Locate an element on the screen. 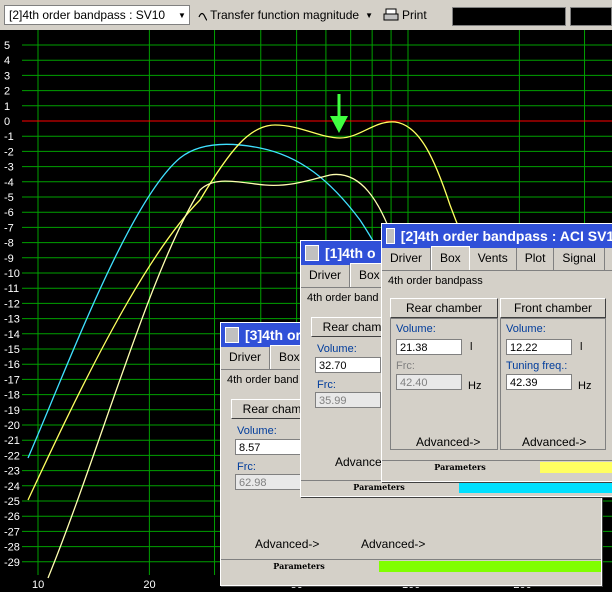 This screenshot has width=612, height=592. y-tick-label: -24 is located at coordinates (12, 487).